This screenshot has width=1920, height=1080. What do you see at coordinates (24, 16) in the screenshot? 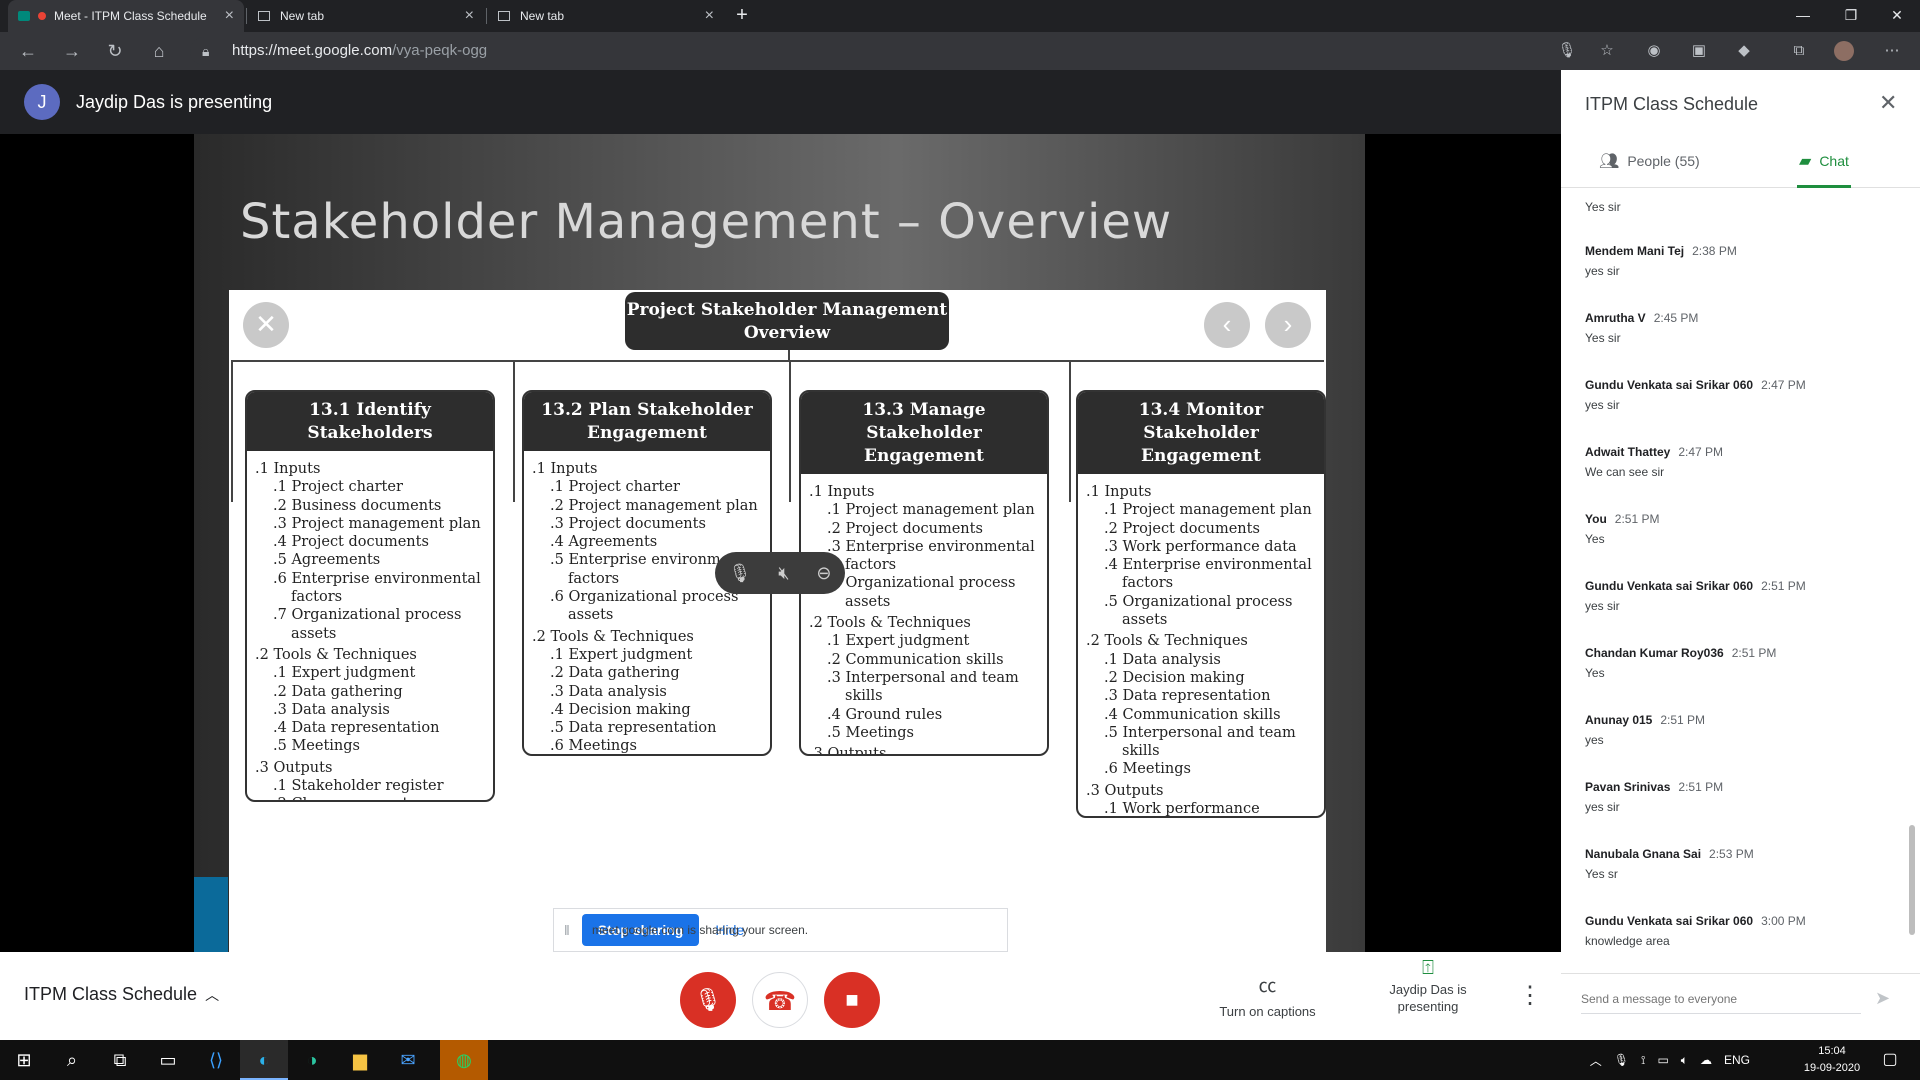
I see `meet-favicon-icon` at bounding box center [24, 16].